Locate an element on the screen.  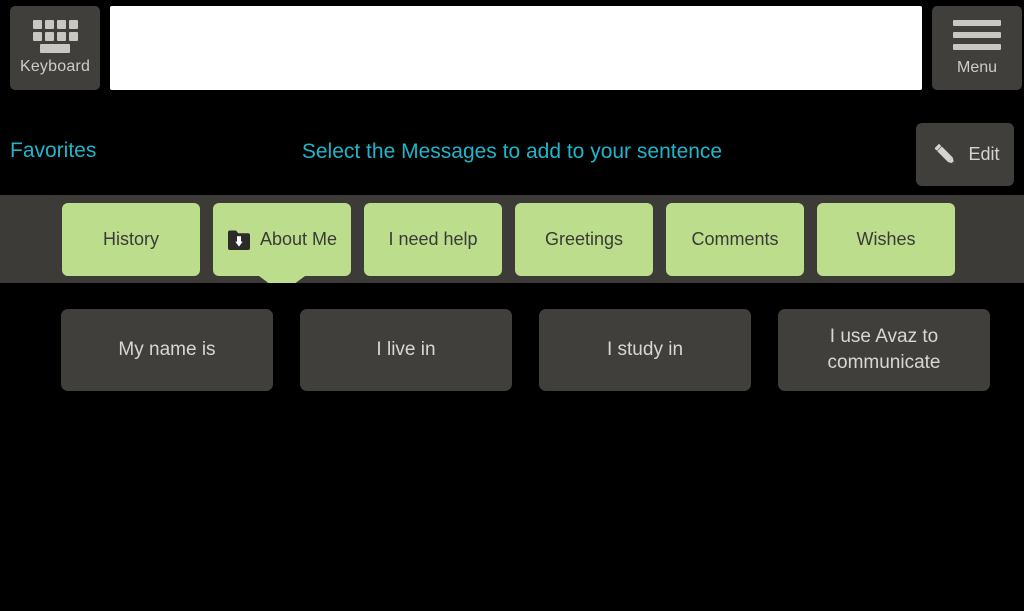
menu-button-label: Menu is located at coordinates (977, 67).